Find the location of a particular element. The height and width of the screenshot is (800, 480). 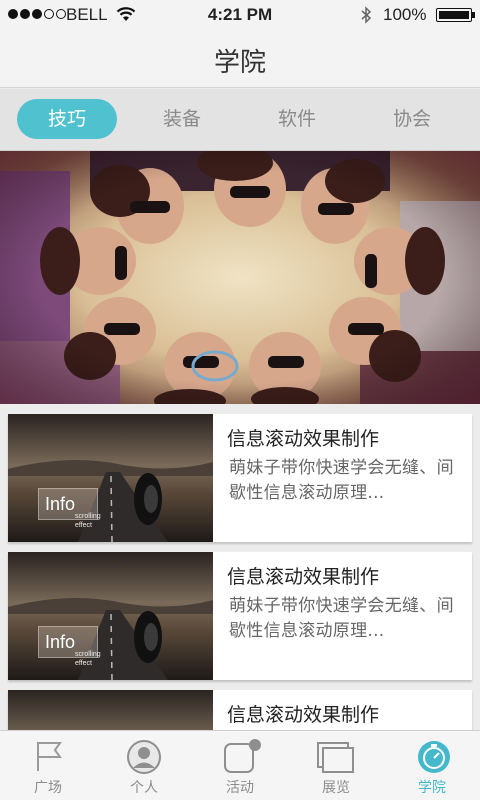

tab-skills: 技巧 is located at coordinates (67, 119).